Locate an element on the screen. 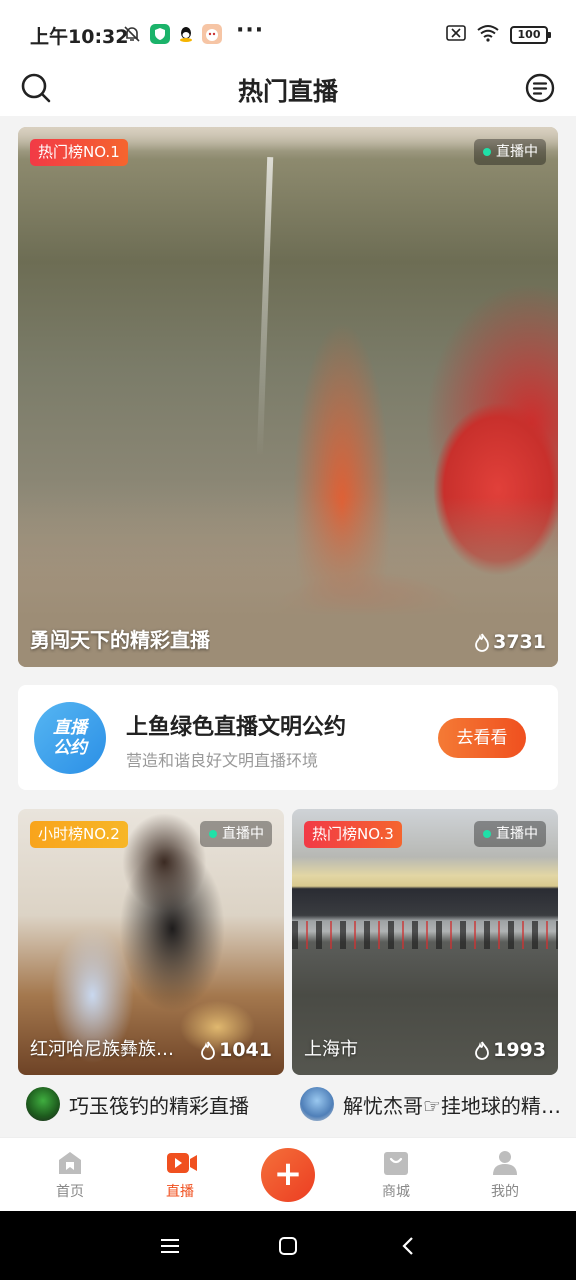 Image resolution: width=576 pixels, height=1280 pixels. bottom-nav: 首页 直播 + 商城 我的 is located at coordinates (288, 1174).